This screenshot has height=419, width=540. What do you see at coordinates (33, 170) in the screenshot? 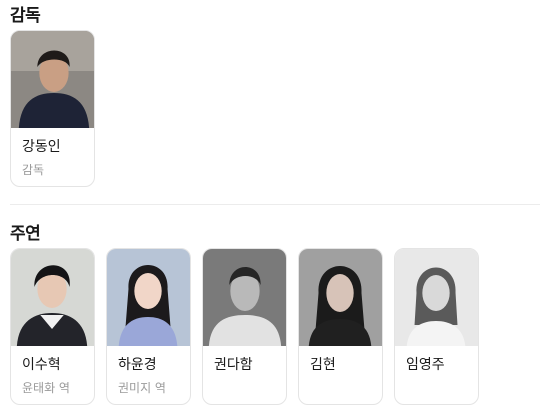
I see `person-role: 감독` at bounding box center [33, 170].